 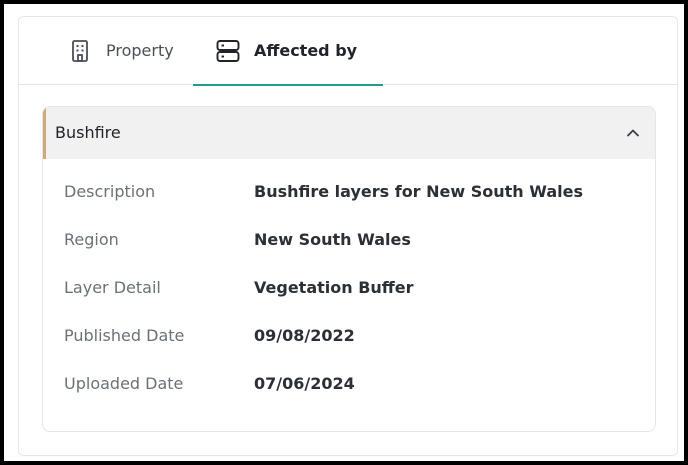 I want to click on field-value: Vegetation Buffer, so click(x=334, y=287).